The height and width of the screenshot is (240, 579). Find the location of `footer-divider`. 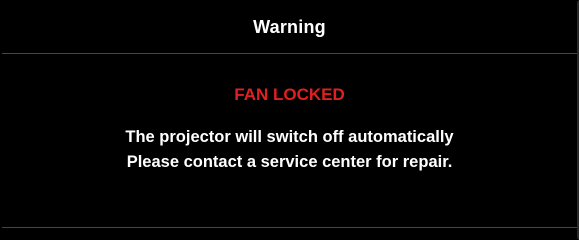

footer-divider is located at coordinates (289, 227).